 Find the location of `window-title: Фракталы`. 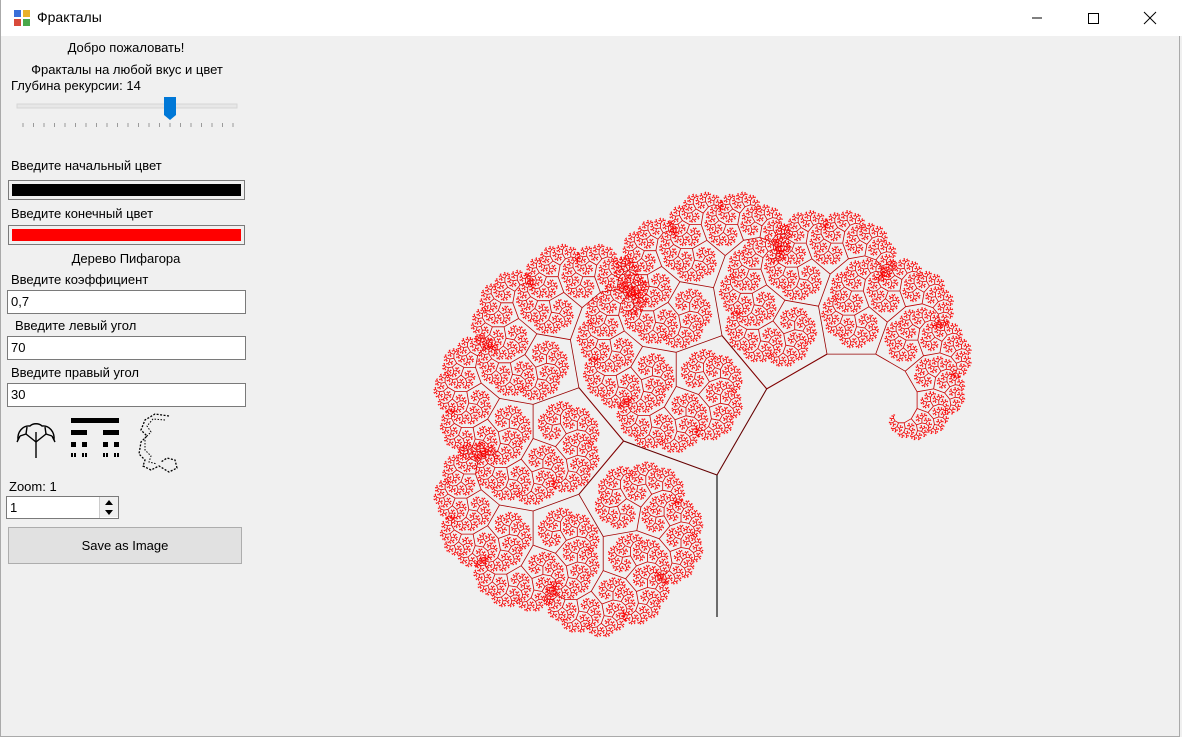

window-title: Фракталы is located at coordinates (69, 17).